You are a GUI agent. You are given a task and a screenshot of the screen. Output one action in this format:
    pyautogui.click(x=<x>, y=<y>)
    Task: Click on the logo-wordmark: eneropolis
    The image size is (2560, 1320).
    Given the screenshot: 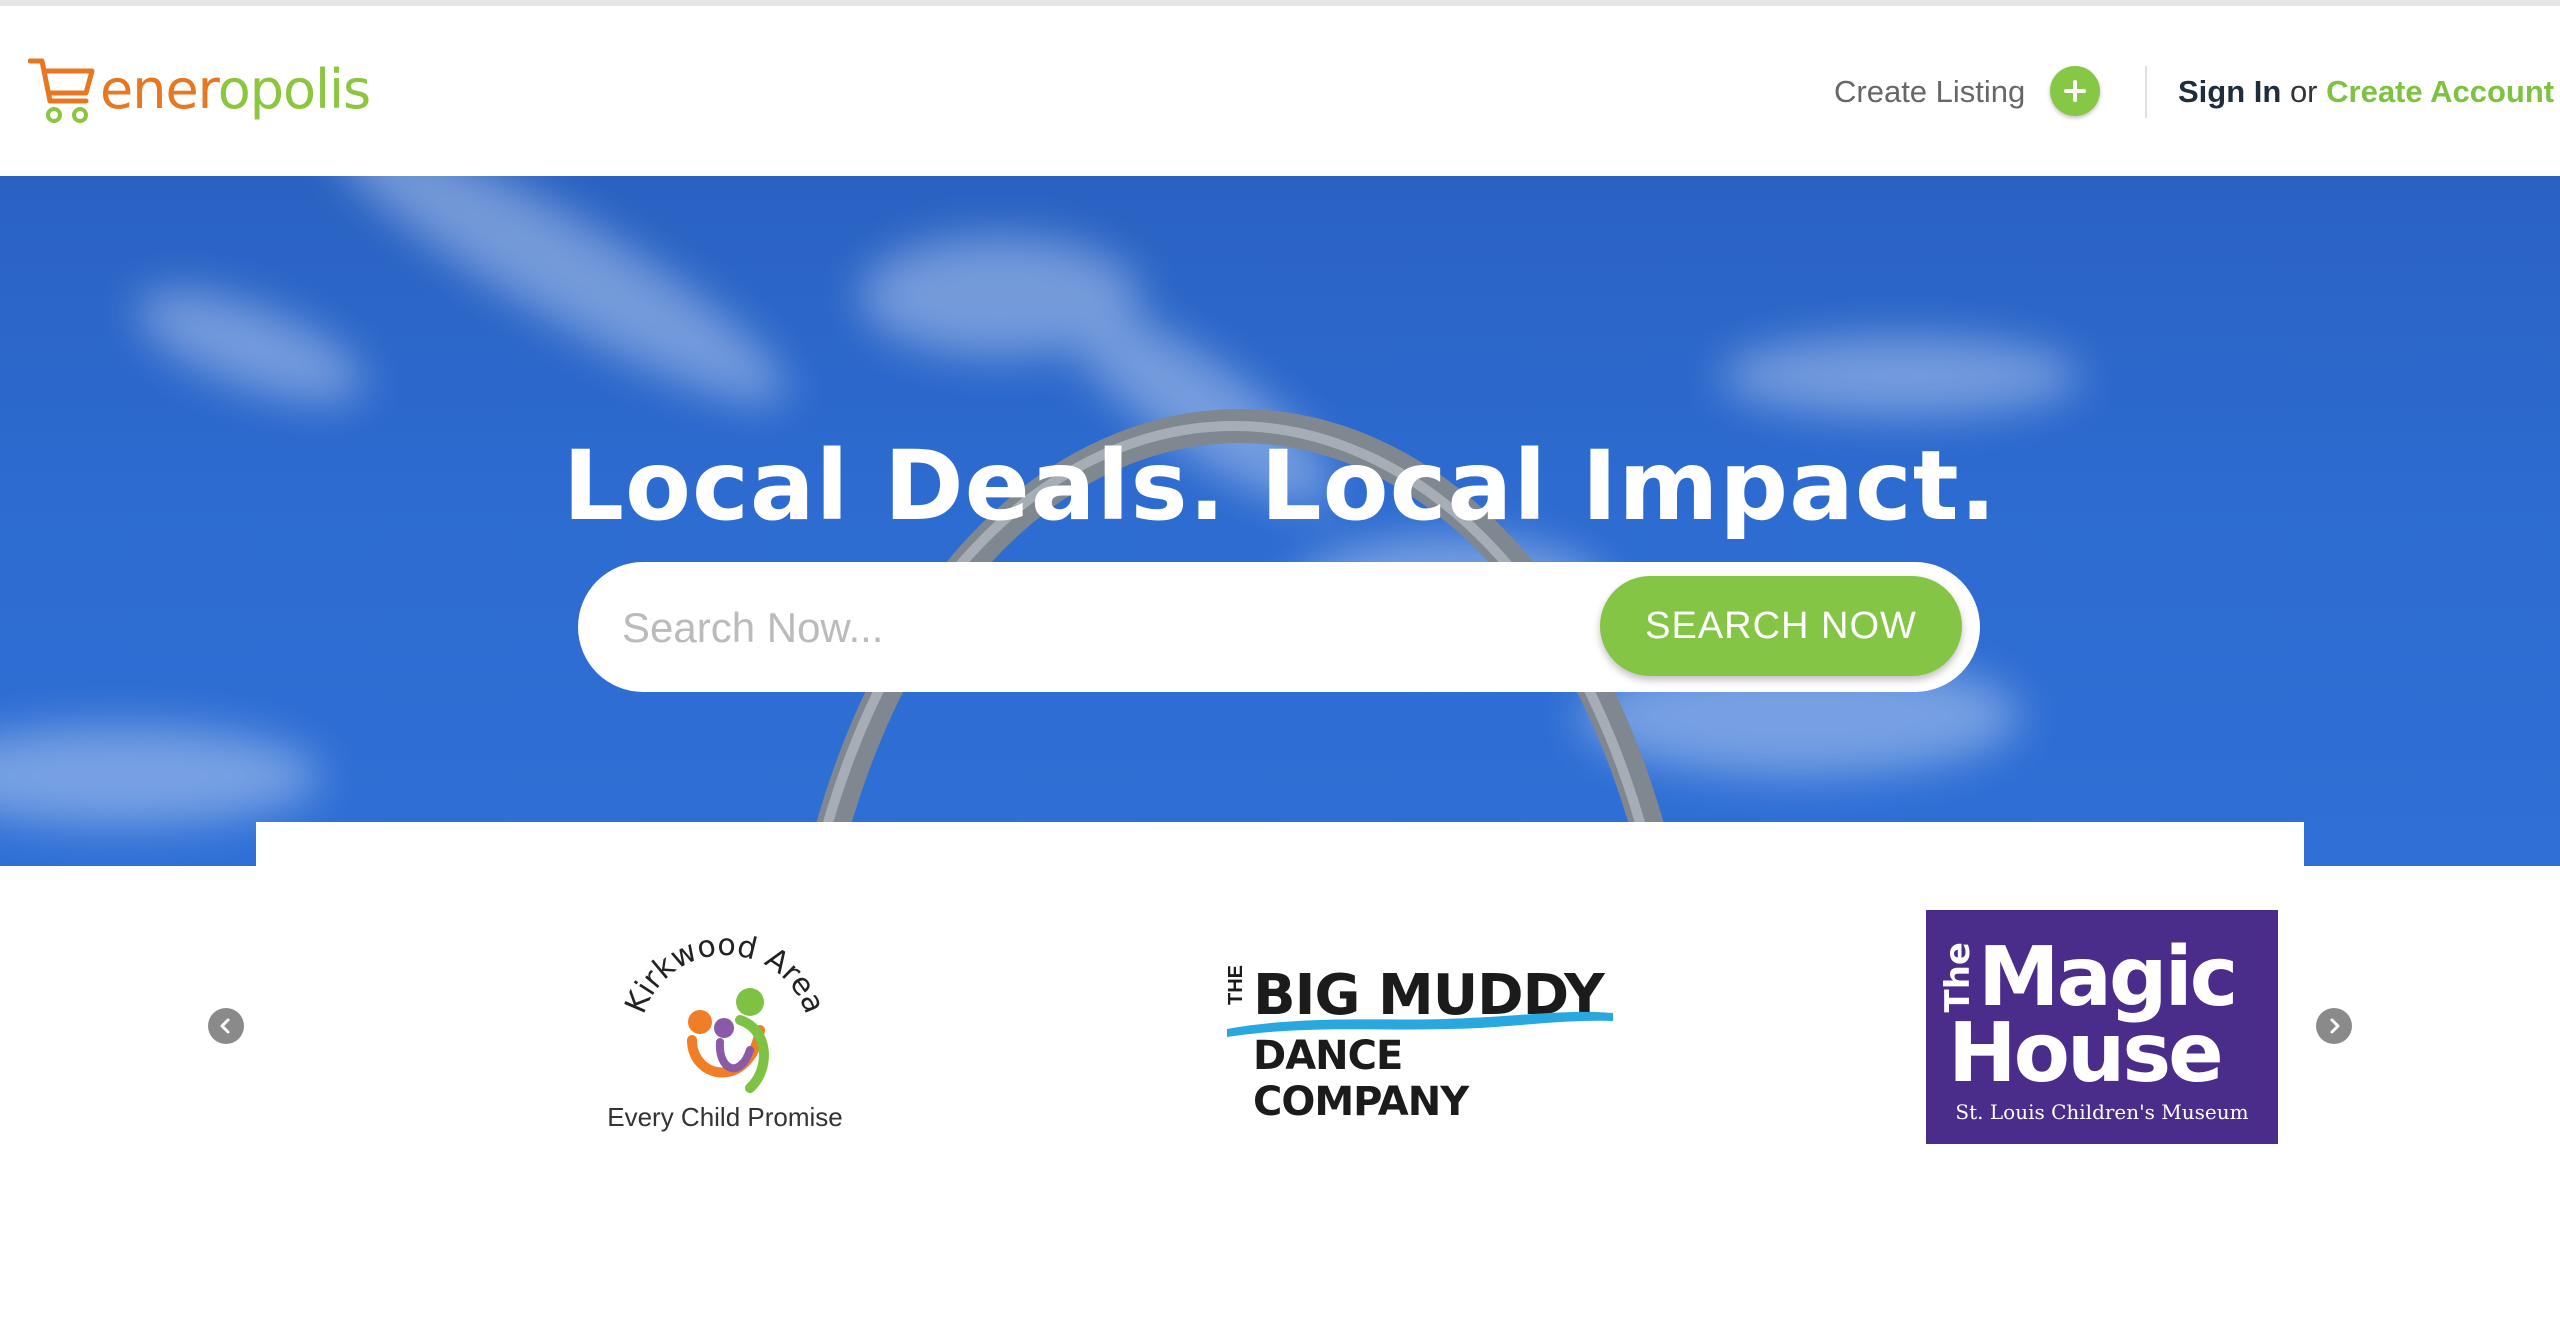 What is the action you would take?
    pyautogui.click(x=235, y=89)
    